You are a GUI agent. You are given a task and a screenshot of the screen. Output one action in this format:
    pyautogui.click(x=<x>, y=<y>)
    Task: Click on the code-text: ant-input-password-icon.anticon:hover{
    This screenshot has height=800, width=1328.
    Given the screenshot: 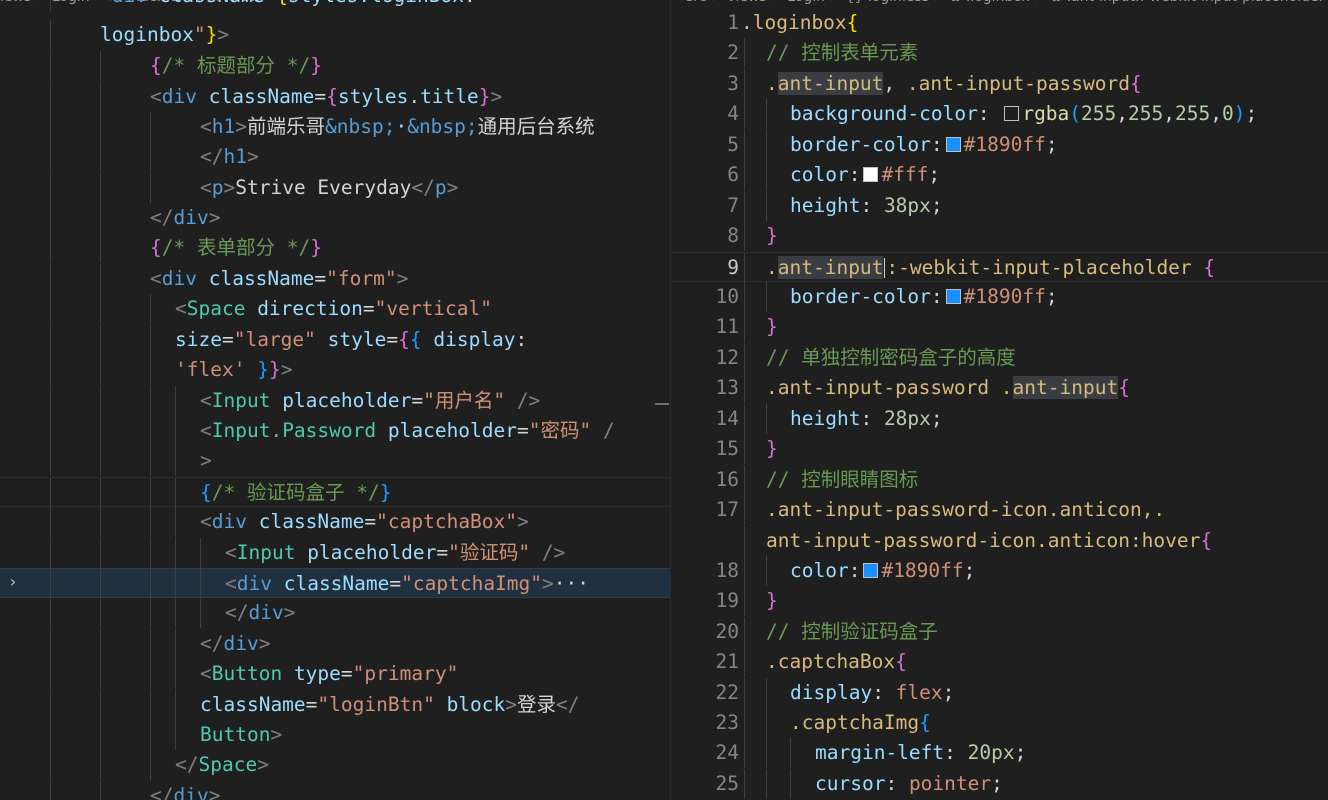 What is the action you would take?
    pyautogui.click(x=989, y=541)
    